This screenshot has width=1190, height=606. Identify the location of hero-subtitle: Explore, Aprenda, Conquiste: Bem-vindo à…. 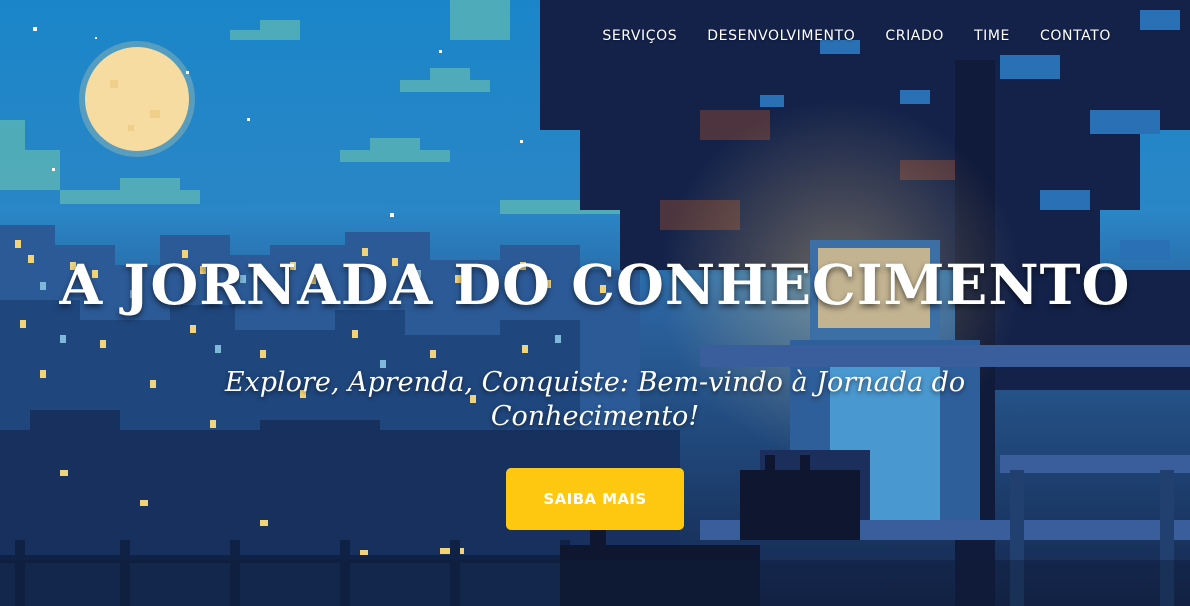
(595, 399).